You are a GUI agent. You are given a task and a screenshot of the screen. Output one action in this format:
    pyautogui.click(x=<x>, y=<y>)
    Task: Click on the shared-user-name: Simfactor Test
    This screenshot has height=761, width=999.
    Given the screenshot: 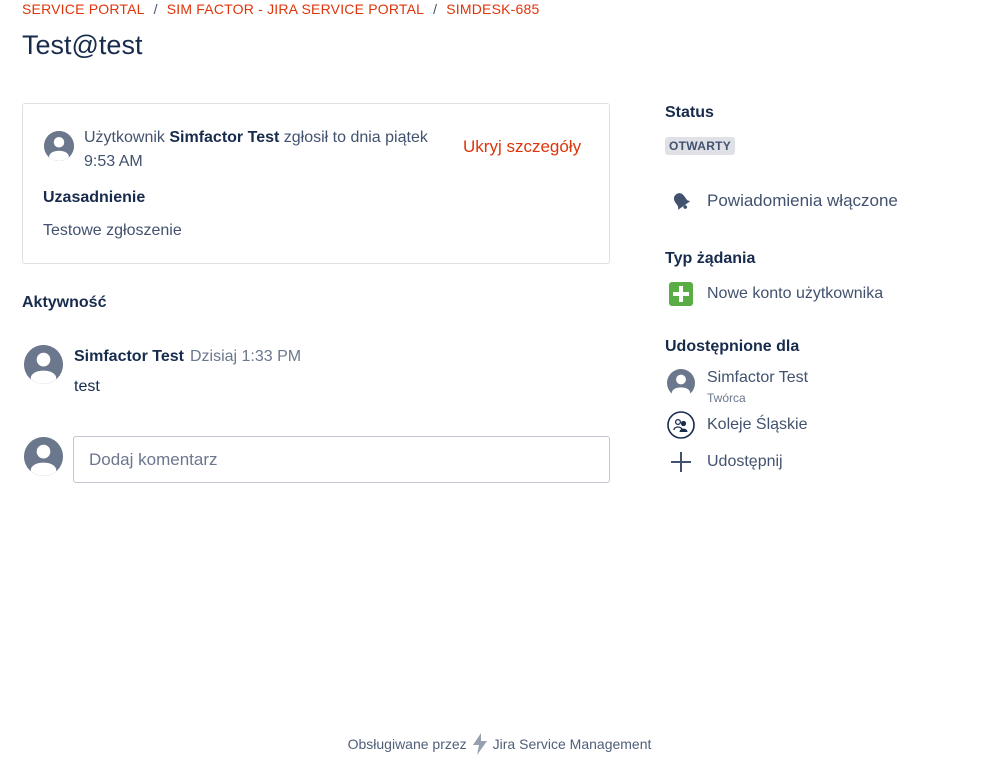 What is the action you would take?
    pyautogui.click(x=758, y=377)
    